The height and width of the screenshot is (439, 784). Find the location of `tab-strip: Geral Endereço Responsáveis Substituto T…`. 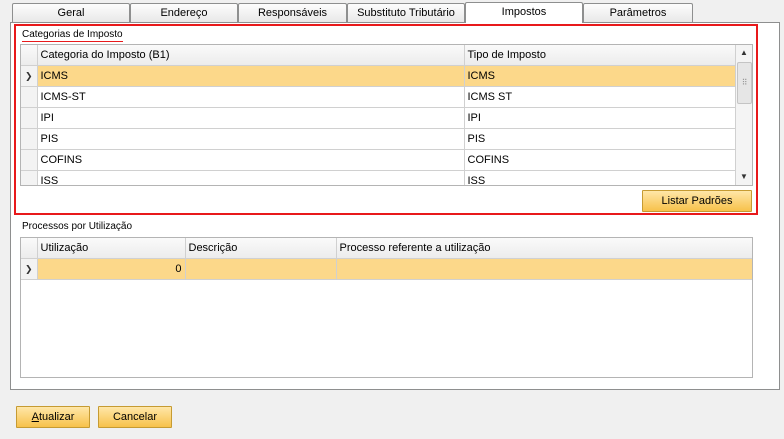

tab-strip: Geral Endereço Responsáveis Substituto T… is located at coordinates (398, 12).